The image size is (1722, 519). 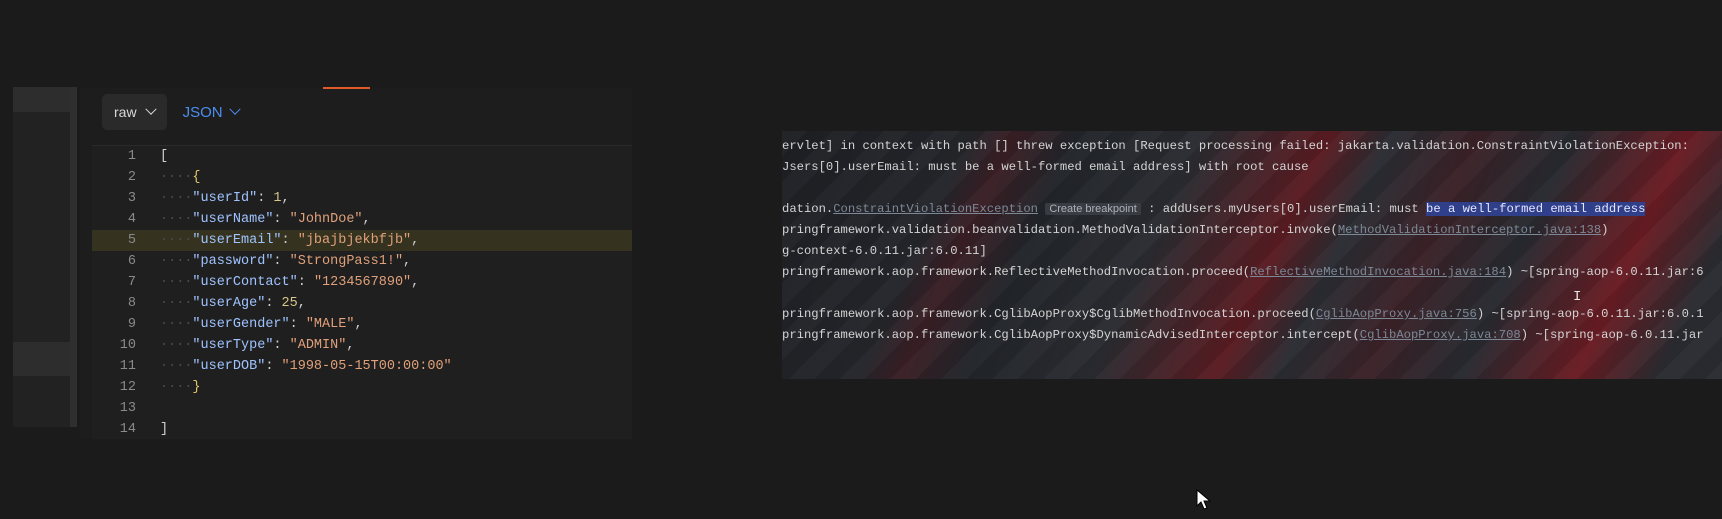 I want to click on text-cursor-icon: I, so click(x=1577, y=297).